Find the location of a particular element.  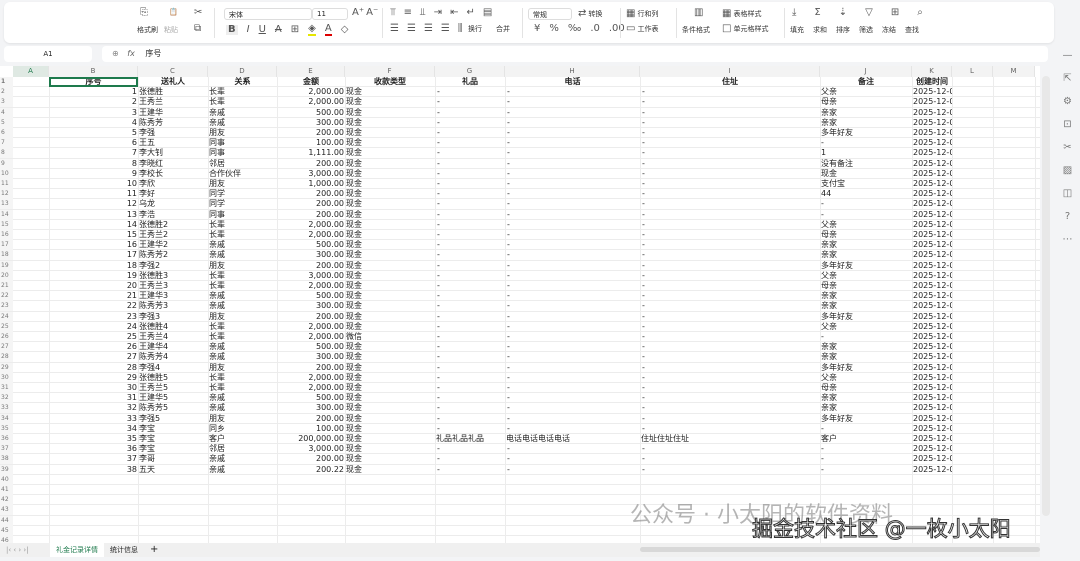

cell-amount: 2,000.00 is located at coordinates (311, 286).